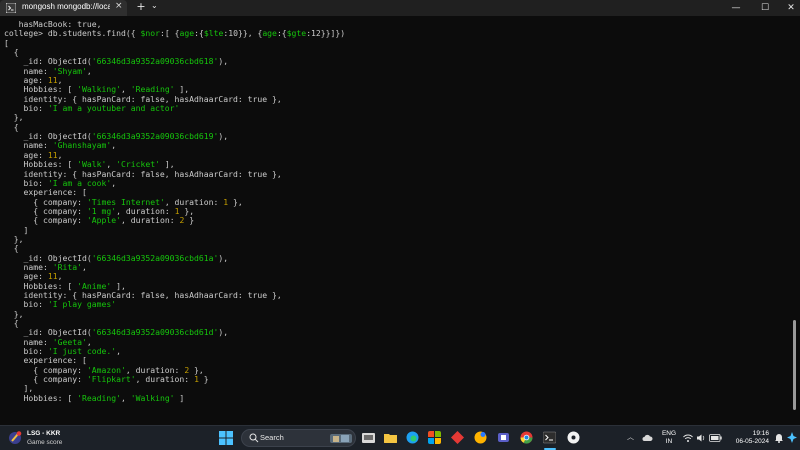 This screenshot has width=800, height=450. What do you see at coordinates (254, 438) in the screenshot?
I see `search-icon` at bounding box center [254, 438].